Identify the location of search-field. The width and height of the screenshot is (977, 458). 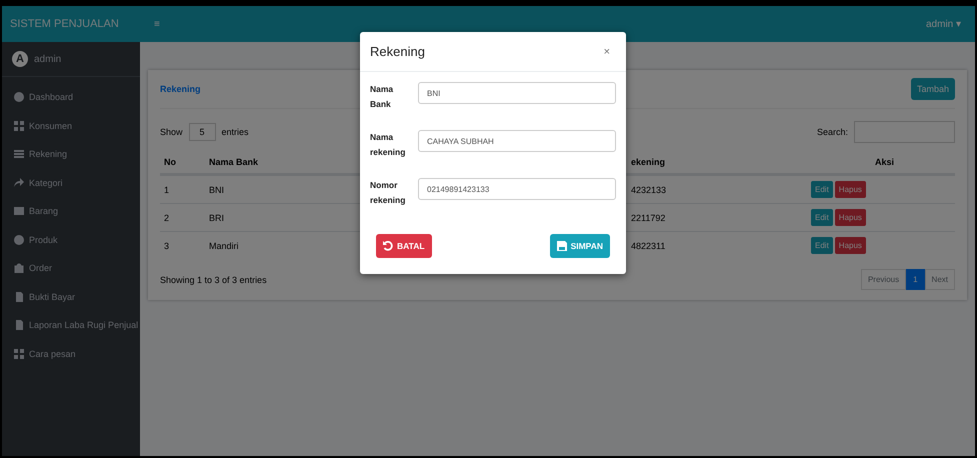
(904, 132).